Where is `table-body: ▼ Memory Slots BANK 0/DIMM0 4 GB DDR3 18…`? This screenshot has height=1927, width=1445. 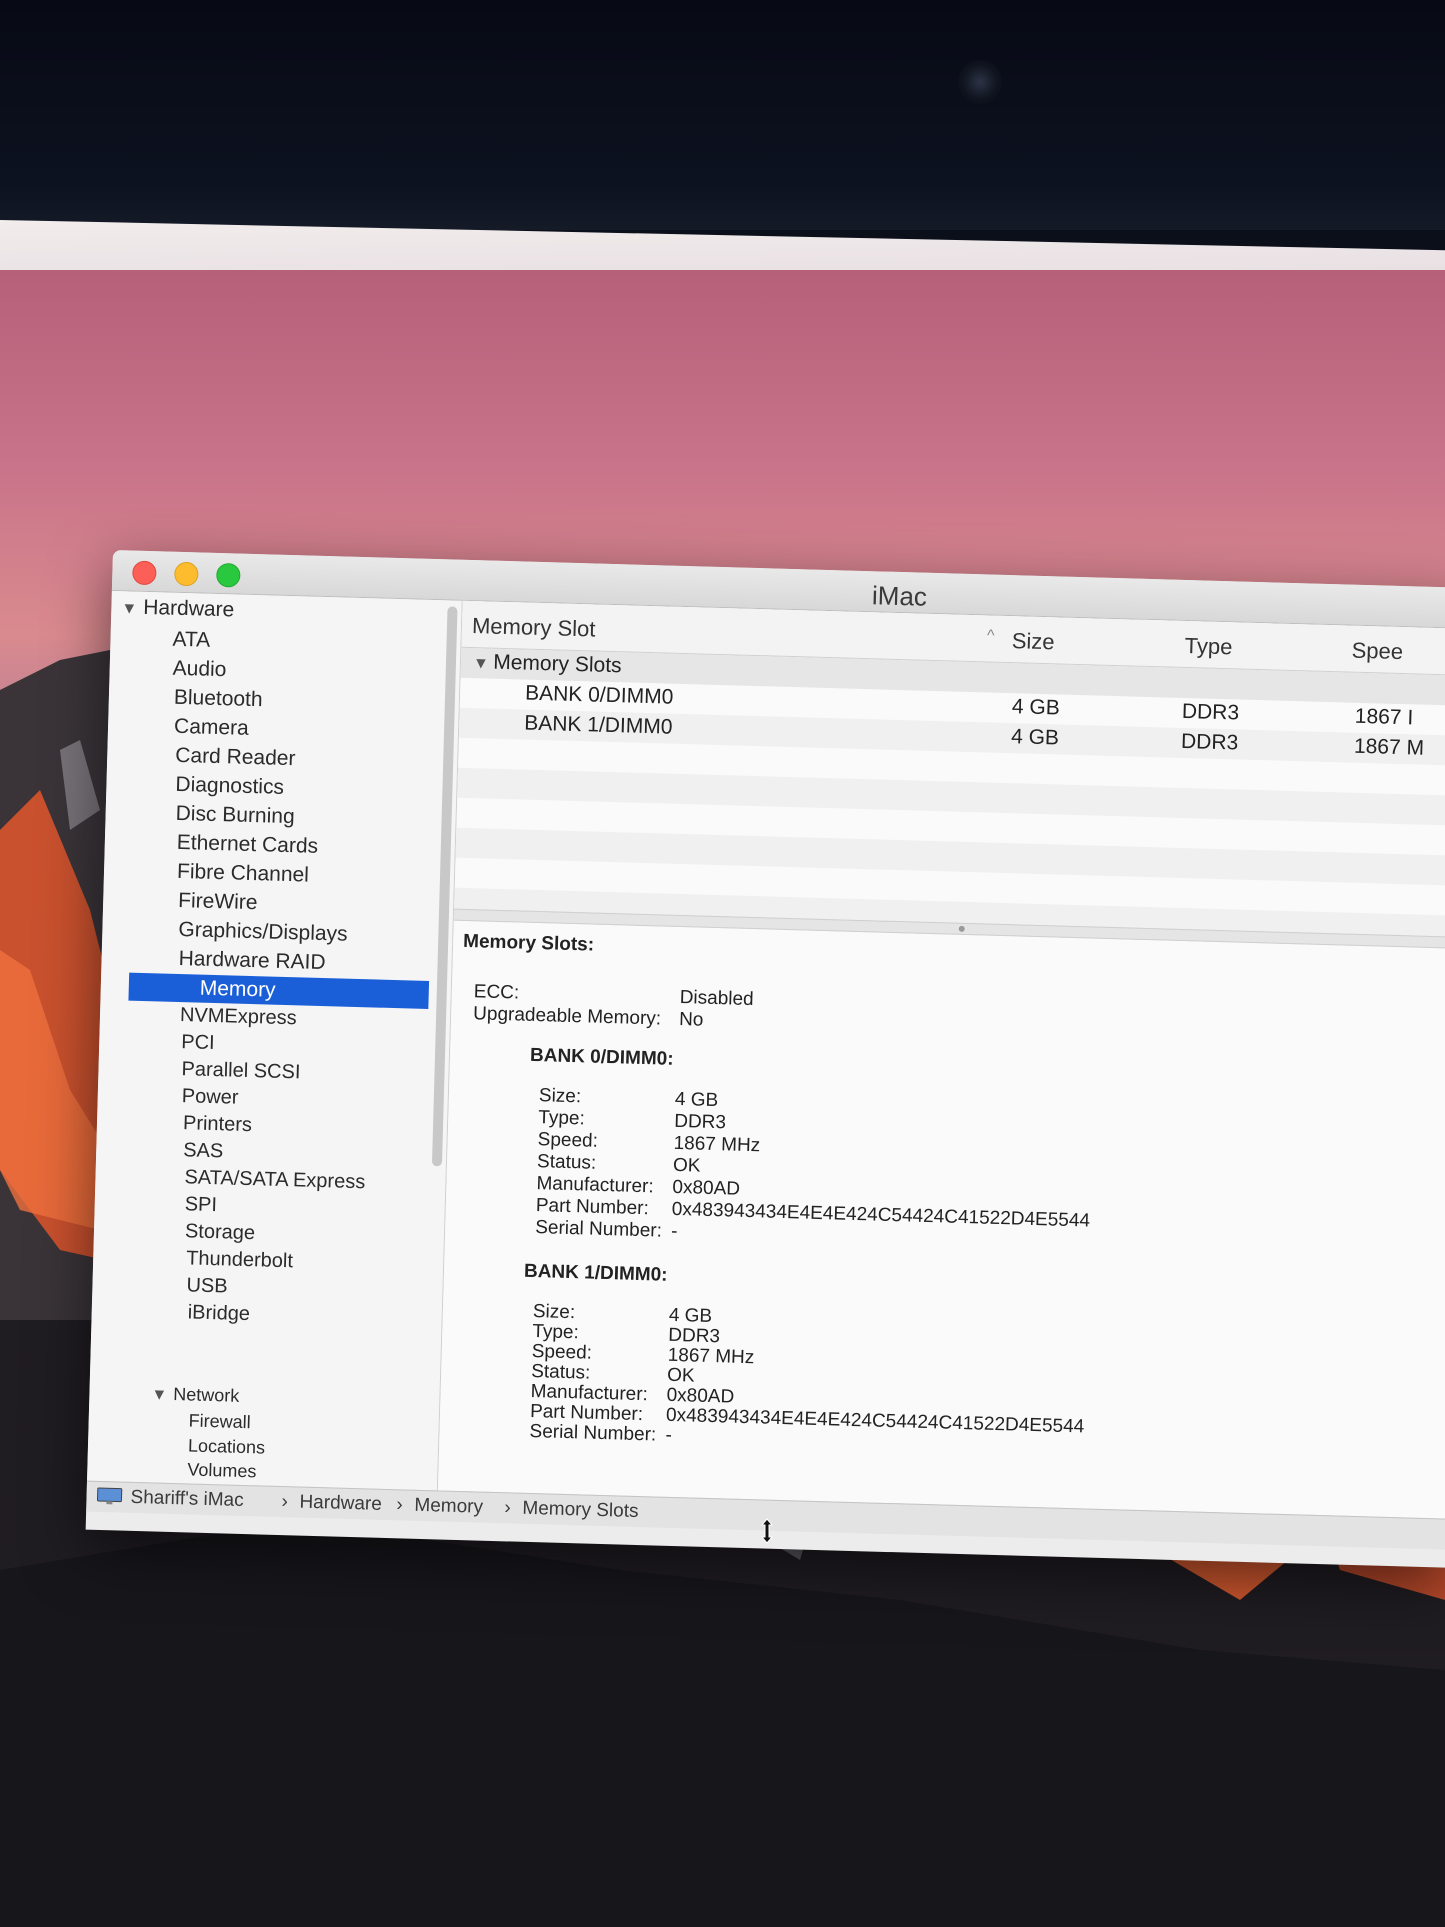
table-body: ▼ Memory Slots BANK 0/DIMM0 4 GB DDR3 18… is located at coordinates (949, 796).